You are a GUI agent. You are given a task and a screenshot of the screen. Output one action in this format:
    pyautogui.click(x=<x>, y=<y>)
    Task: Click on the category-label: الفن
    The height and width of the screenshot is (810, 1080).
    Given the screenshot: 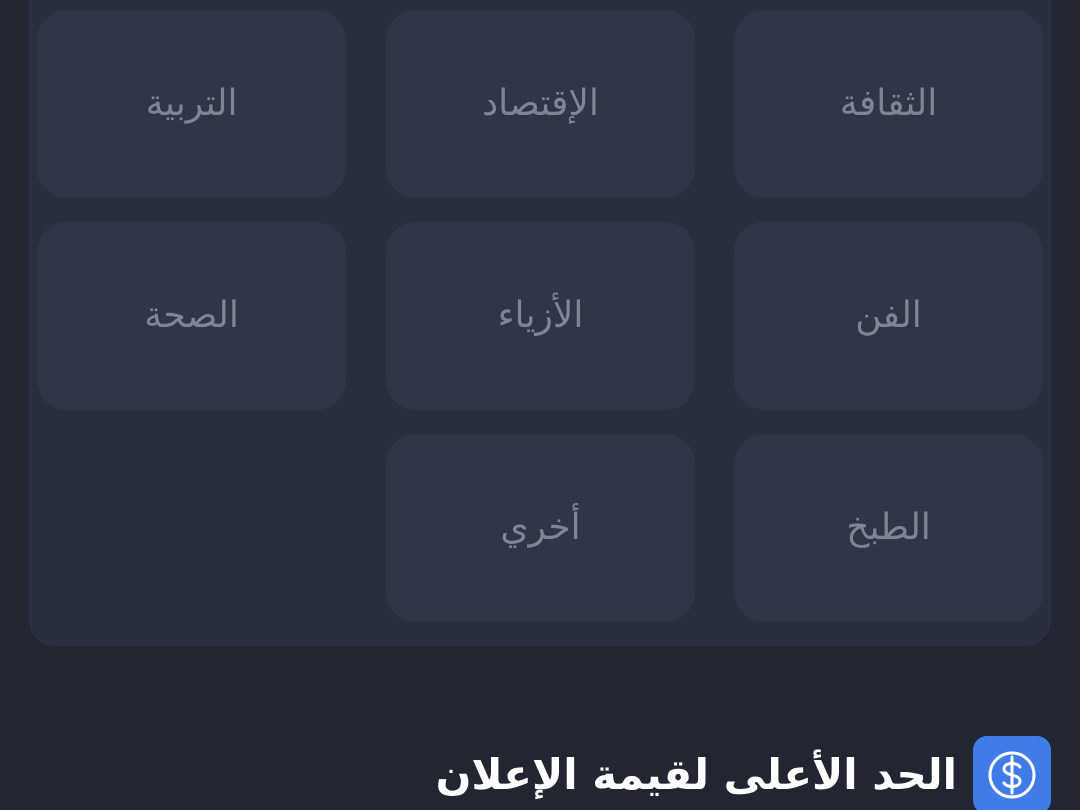 What is the action you would take?
    pyautogui.click(x=888, y=315)
    